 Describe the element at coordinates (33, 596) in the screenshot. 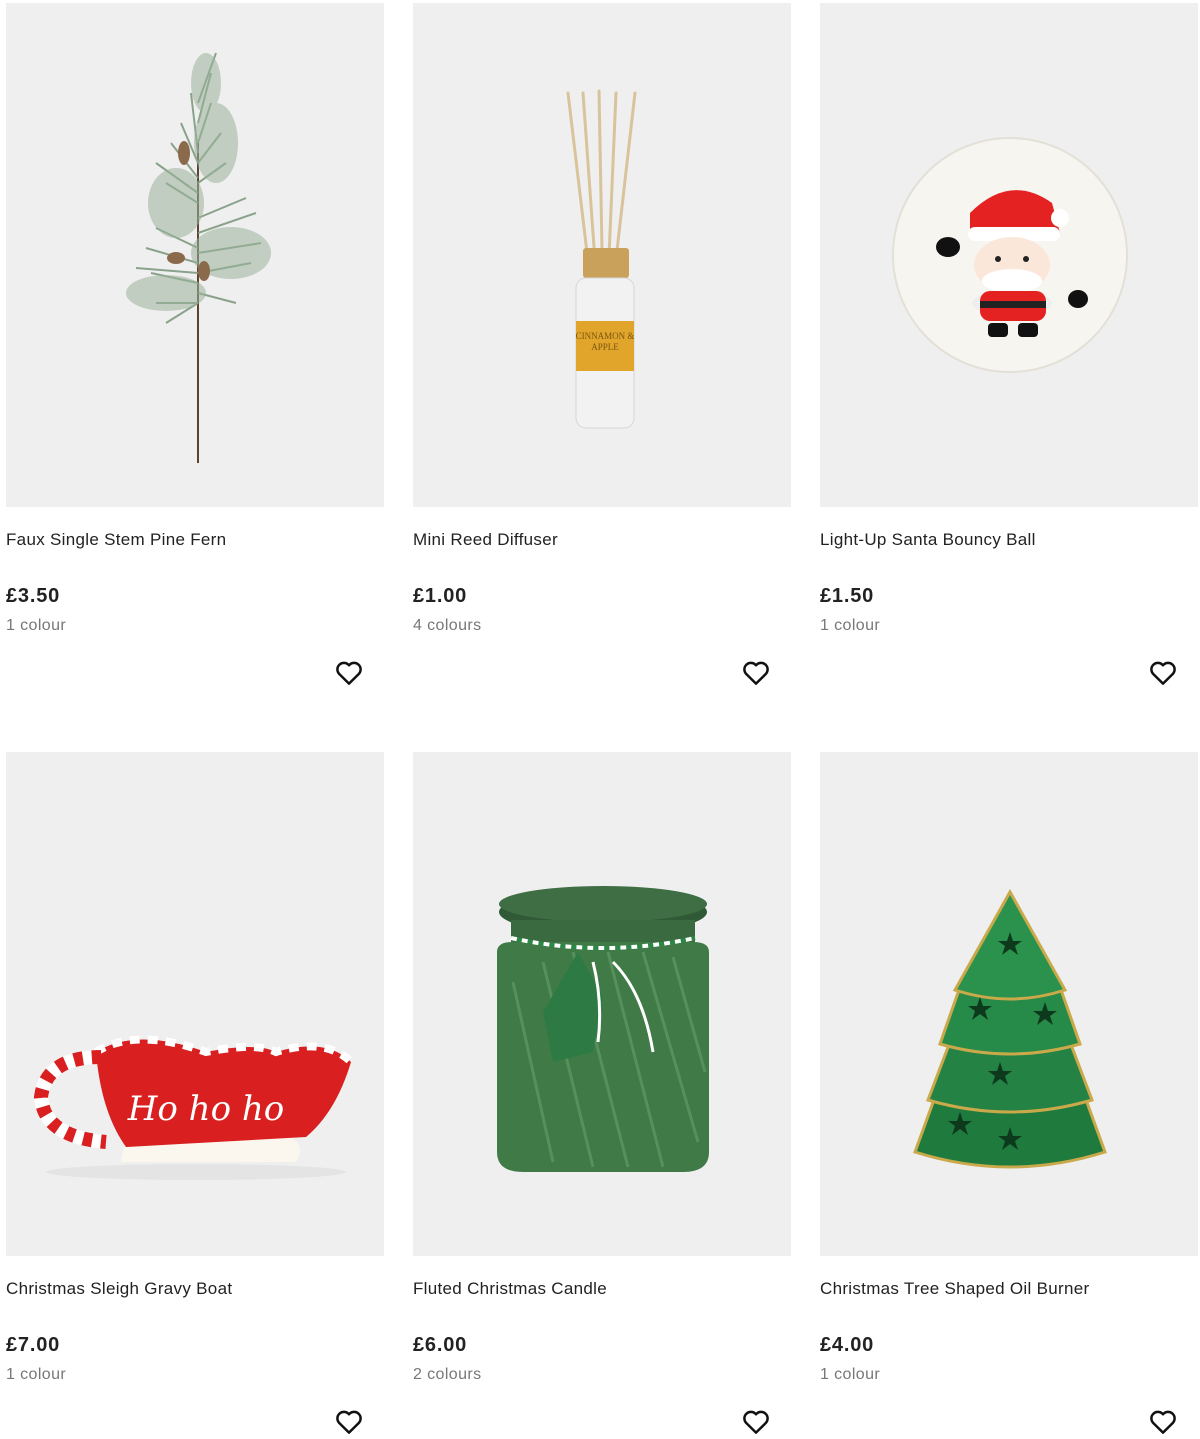

I see `product-price: £3.50` at that location.